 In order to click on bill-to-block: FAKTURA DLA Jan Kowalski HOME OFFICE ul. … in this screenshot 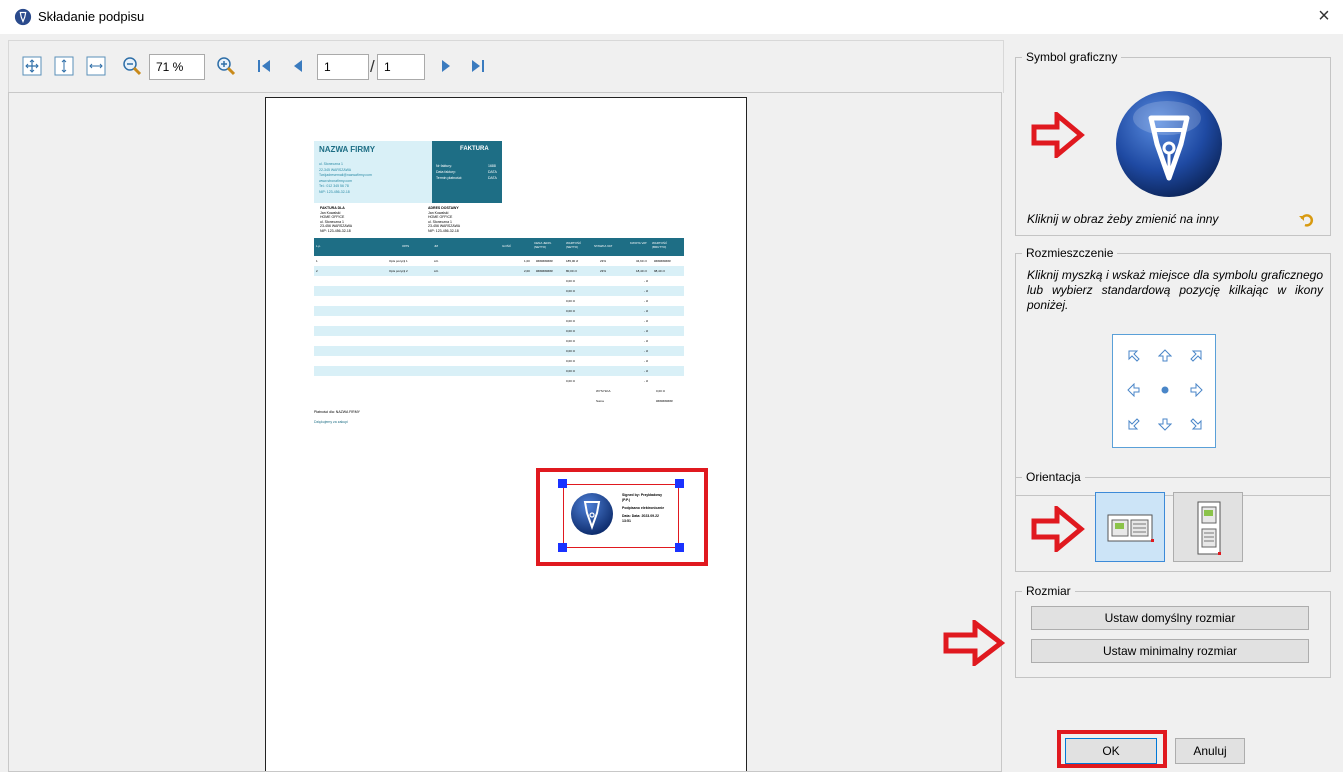, I will do `click(336, 219)`.